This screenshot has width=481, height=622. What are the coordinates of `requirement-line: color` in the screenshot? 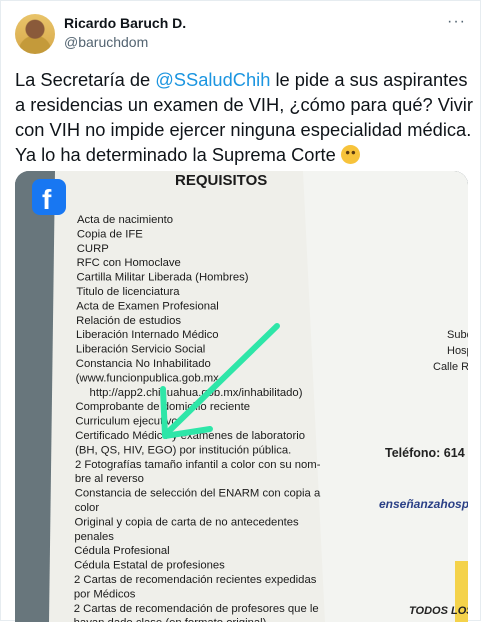 It's located at (87, 508).